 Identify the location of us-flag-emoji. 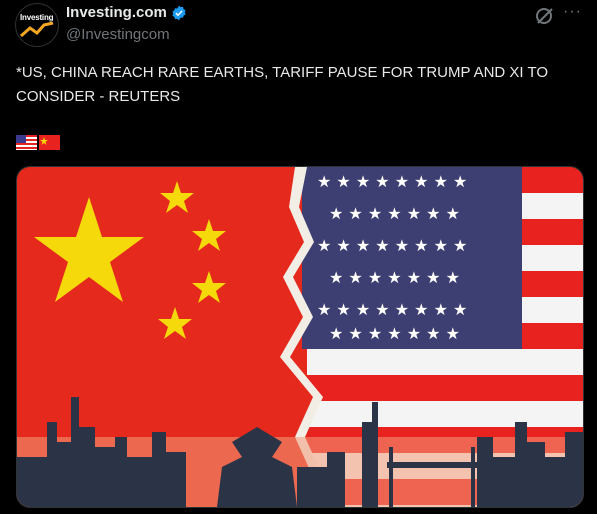
(26, 142).